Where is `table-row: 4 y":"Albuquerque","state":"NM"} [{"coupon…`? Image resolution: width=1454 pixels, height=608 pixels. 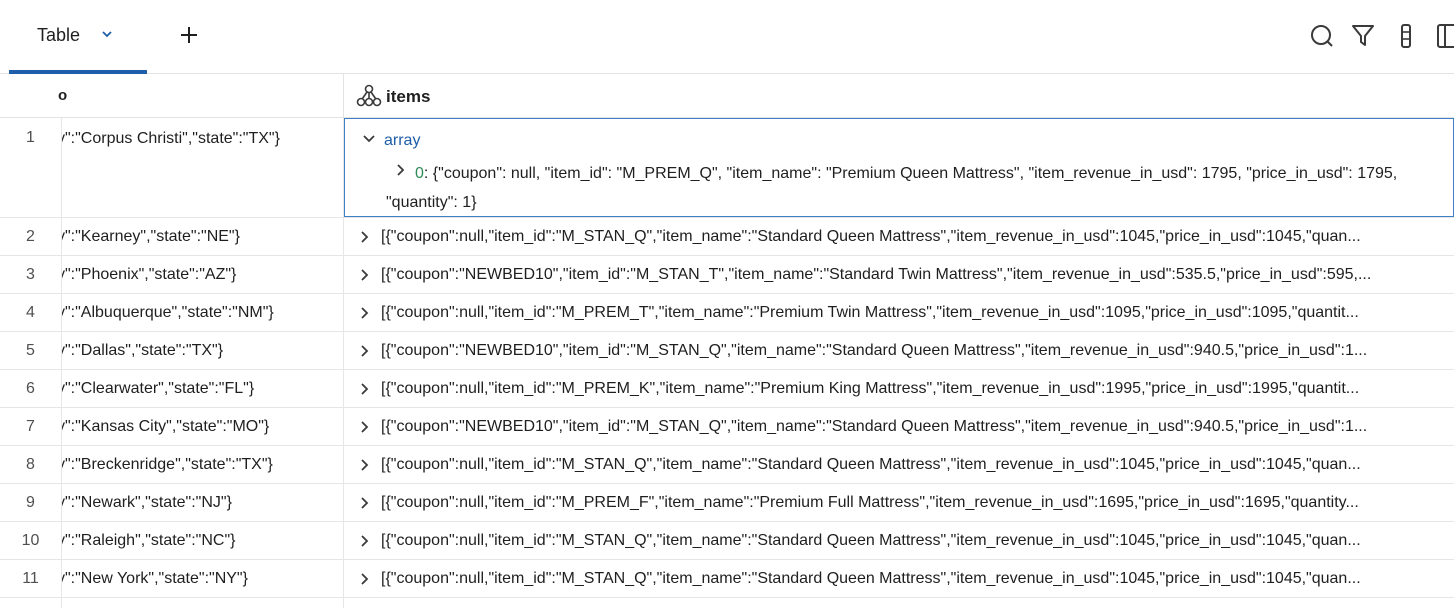 table-row: 4 y":"Albuquerque","state":"NM"} [{"coupon… is located at coordinates (727, 313).